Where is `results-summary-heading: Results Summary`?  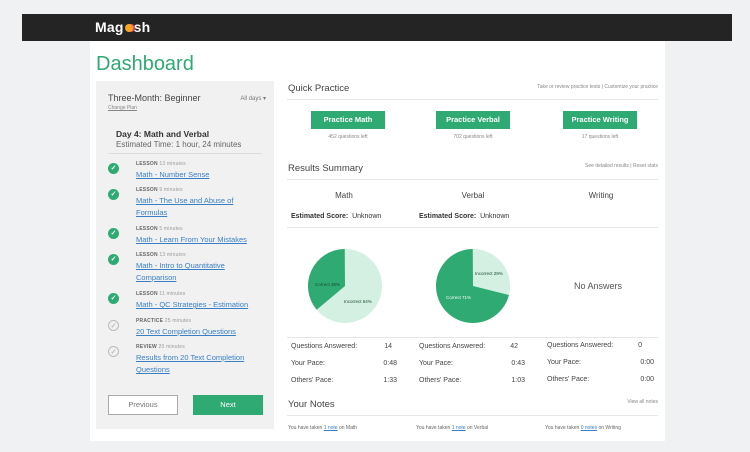 results-summary-heading: Results Summary is located at coordinates (325, 168).